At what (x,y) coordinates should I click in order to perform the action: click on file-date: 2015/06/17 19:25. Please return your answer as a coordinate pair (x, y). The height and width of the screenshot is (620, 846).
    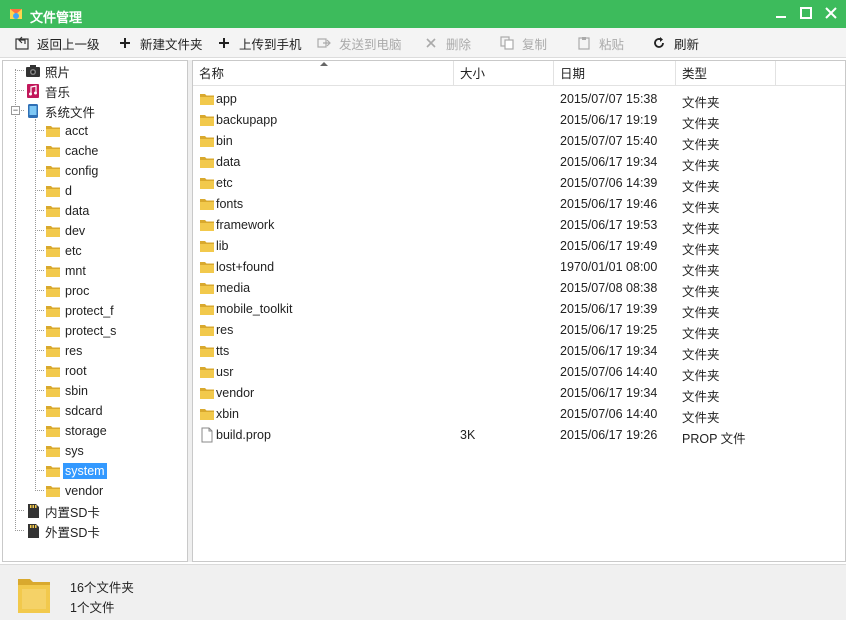
    Looking at the image, I should click on (609, 330).